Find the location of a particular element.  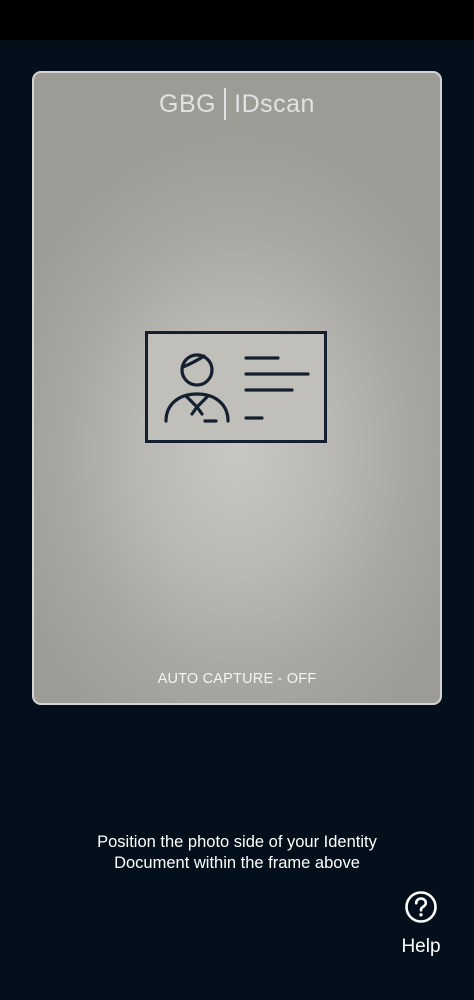

question-circle-icon is located at coordinates (421, 907).